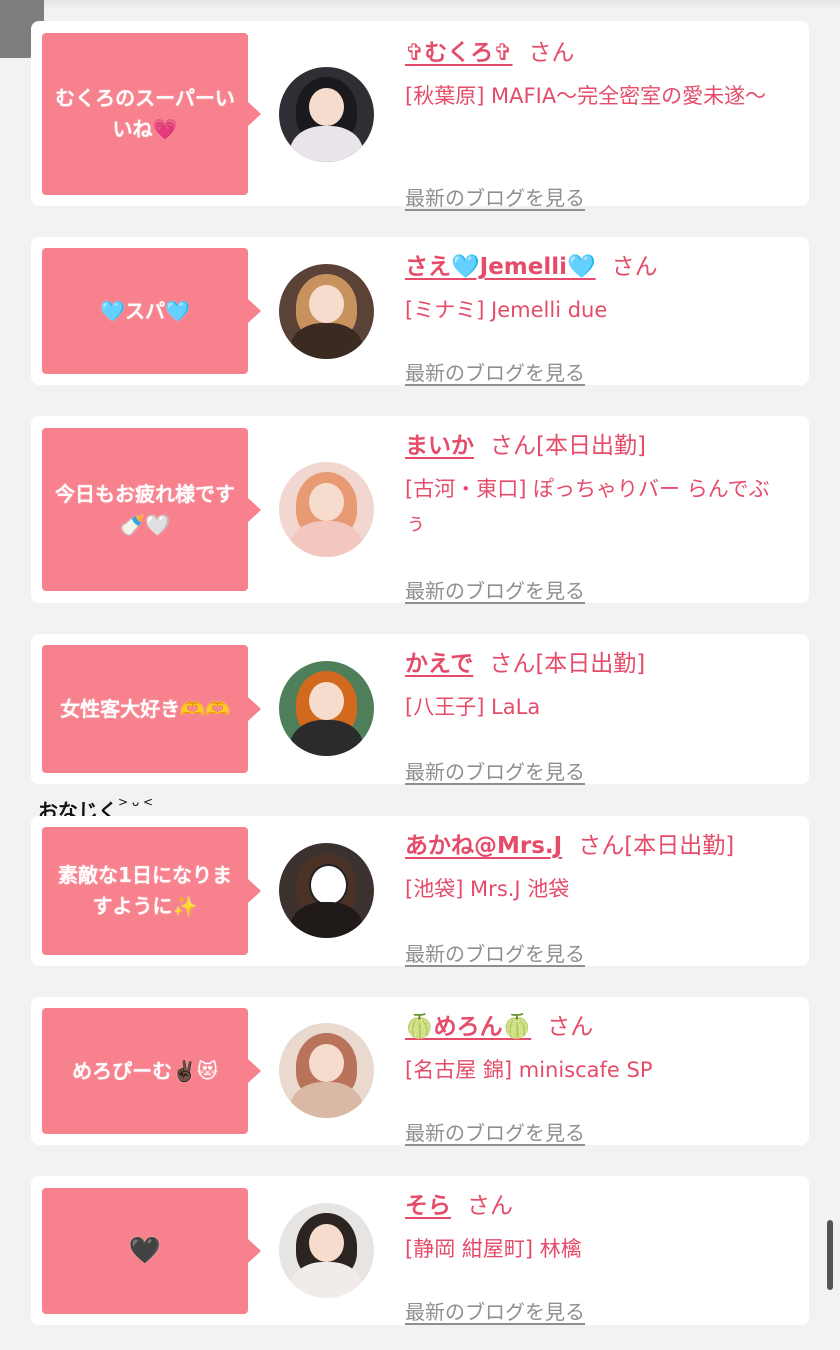 The image size is (840, 1350). I want to click on shop-name: [ミナミ] Jemelli due, so click(506, 310).